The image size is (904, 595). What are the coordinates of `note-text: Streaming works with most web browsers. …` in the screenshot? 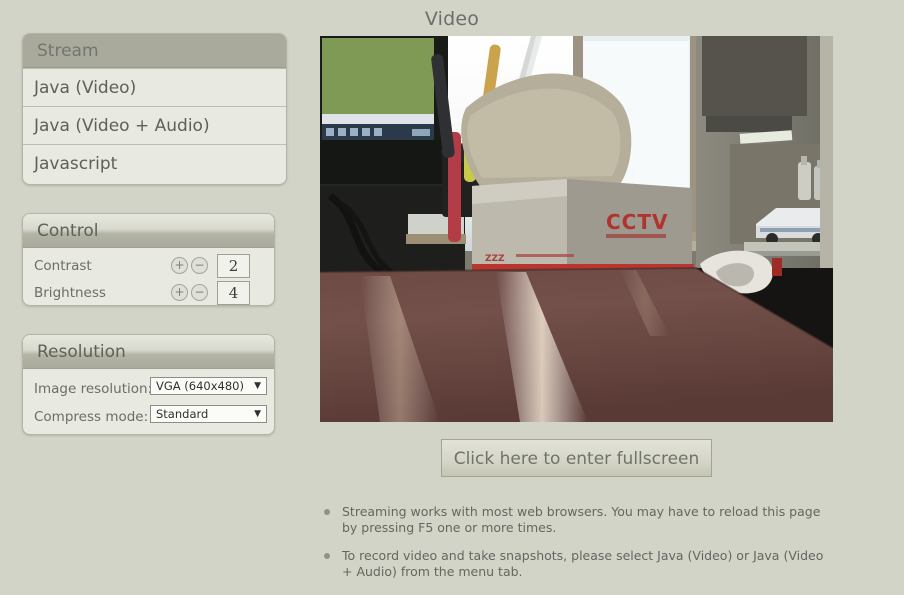 It's located at (581, 519).